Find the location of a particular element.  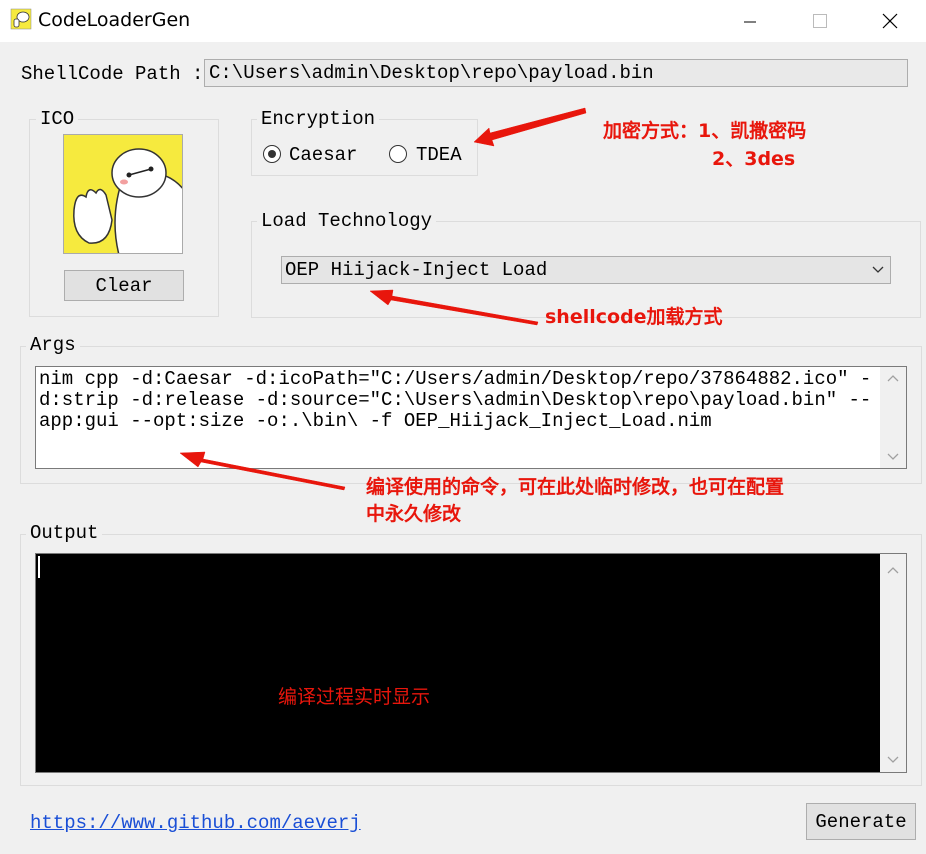

encryption-annotation-line2: 2、3des is located at coordinates (754, 159).